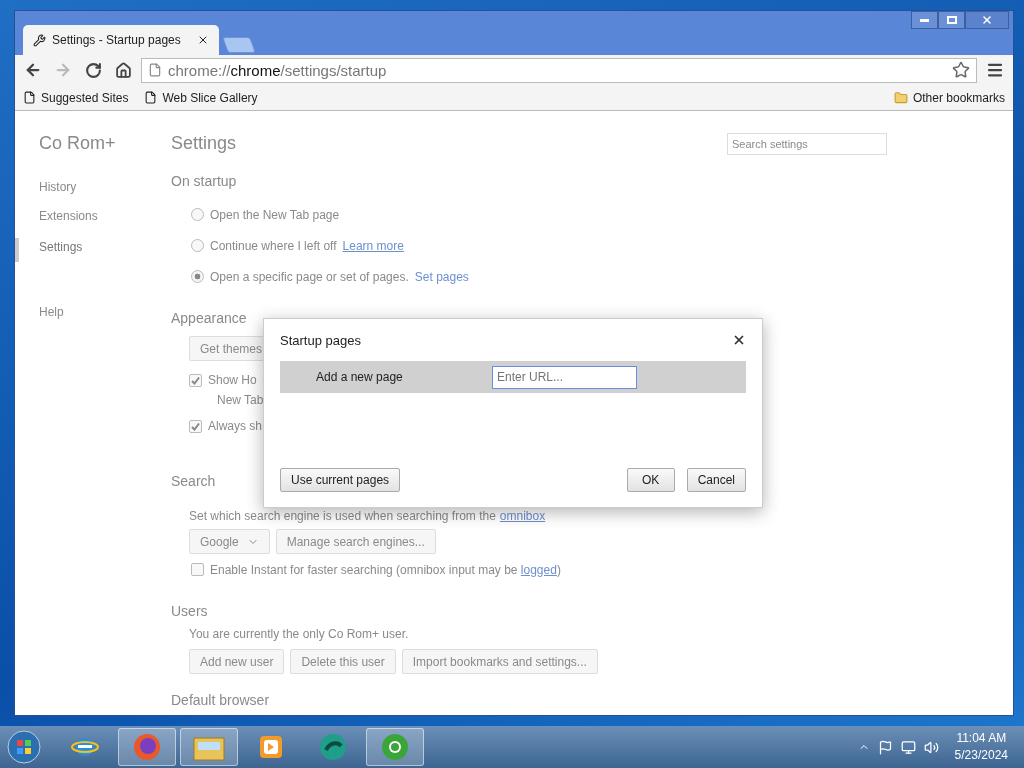 The width and height of the screenshot is (1024, 768). What do you see at coordinates (908, 747) in the screenshot?
I see `network-icon` at bounding box center [908, 747].